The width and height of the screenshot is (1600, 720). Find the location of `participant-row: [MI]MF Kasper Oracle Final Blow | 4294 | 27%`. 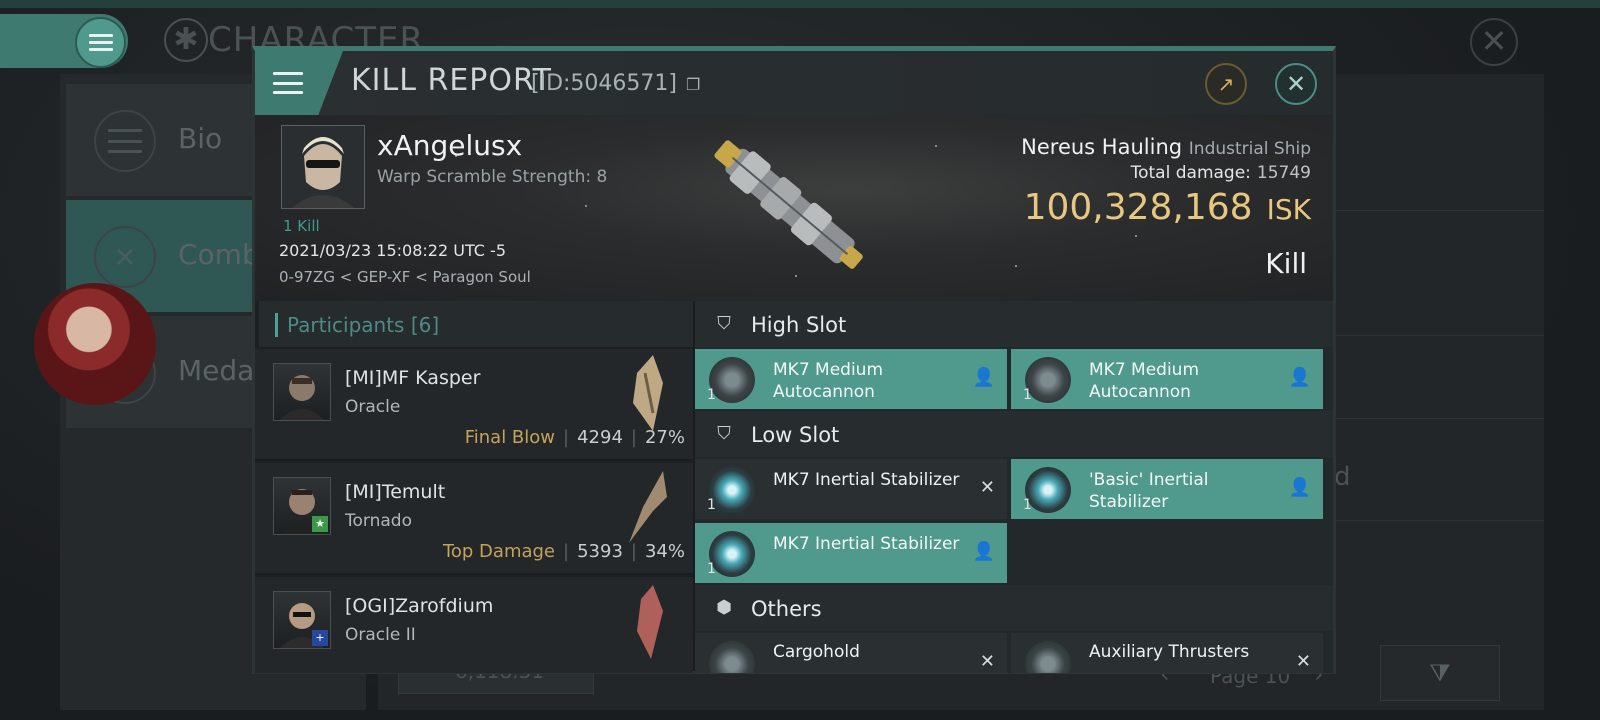

participant-row: [MI]MF Kasper Oracle Final Blow | 4294 | 27% is located at coordinates (474, 405).